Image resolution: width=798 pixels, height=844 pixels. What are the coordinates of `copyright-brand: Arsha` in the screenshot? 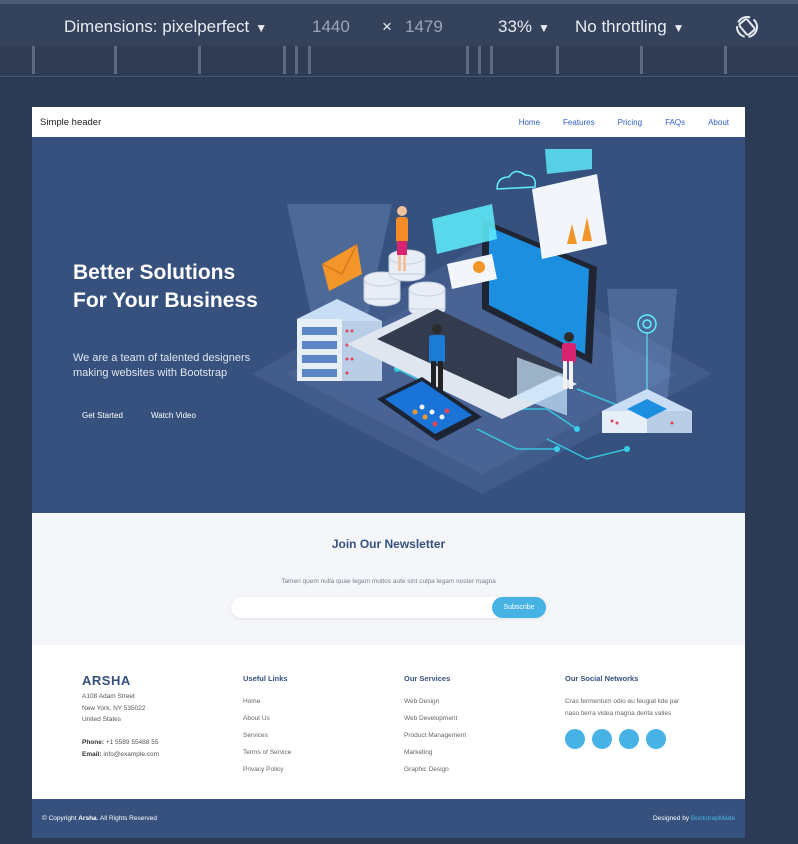 It's located at (87, 818).